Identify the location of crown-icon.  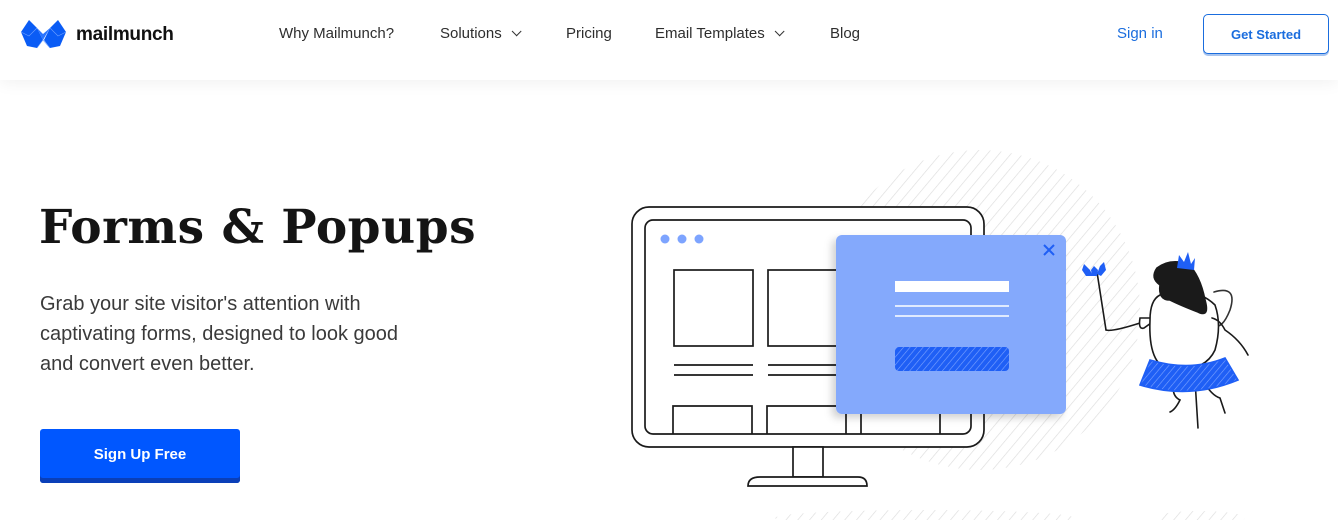
(1186, 261).